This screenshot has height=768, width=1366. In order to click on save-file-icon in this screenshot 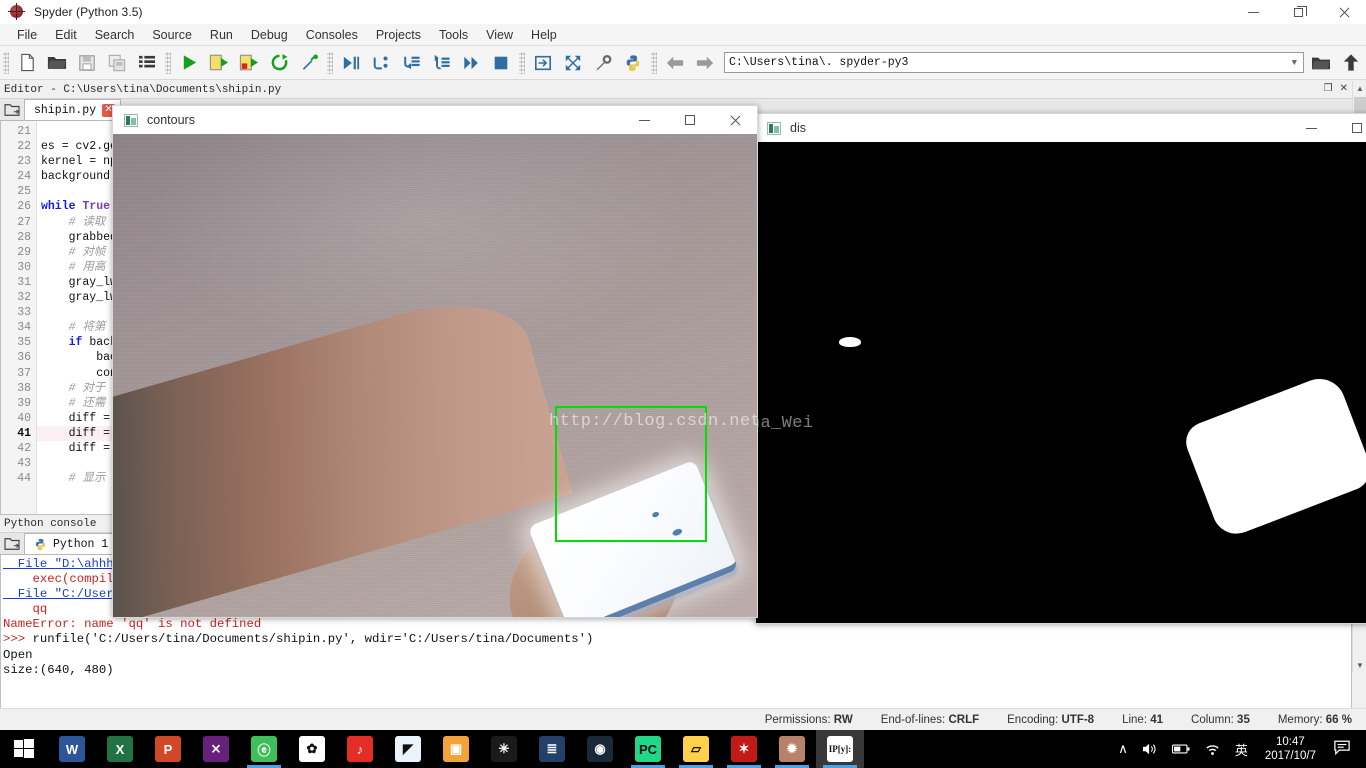, I will do `click(87, 63)`.